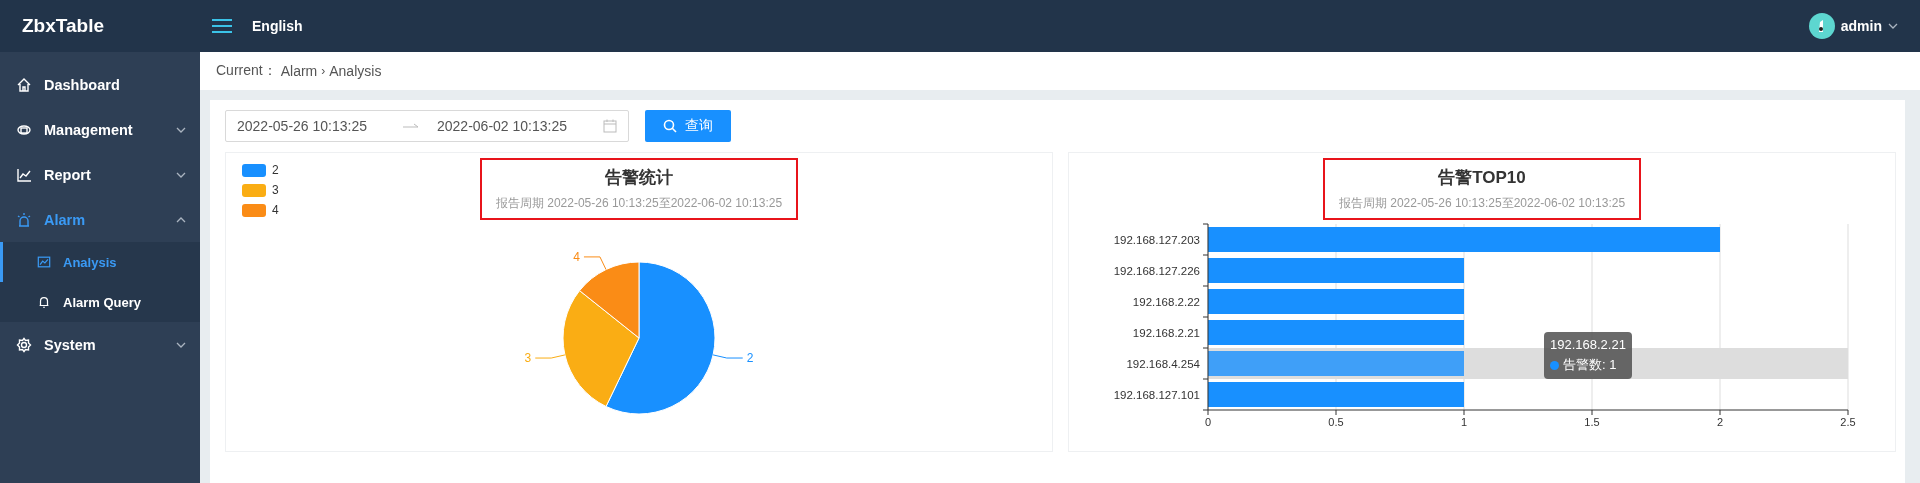 This screenshot has height=483, width=1920. I want to click on legend-label: 3, so click(275, 190).